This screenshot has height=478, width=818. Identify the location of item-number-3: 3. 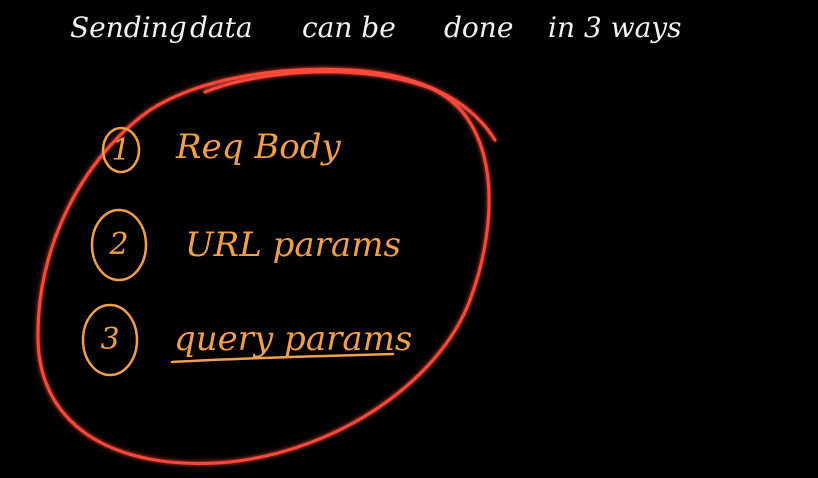
(110, 339).